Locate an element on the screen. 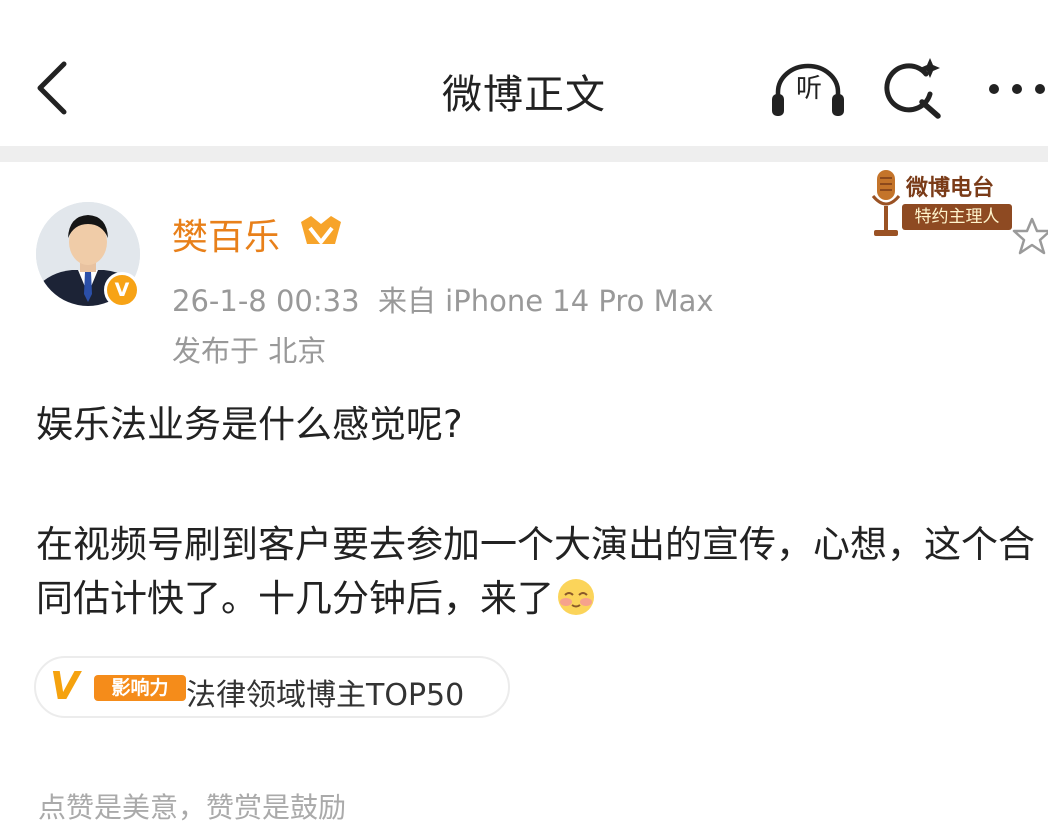  blushing-face-icon is located at coordinates (576, 597).